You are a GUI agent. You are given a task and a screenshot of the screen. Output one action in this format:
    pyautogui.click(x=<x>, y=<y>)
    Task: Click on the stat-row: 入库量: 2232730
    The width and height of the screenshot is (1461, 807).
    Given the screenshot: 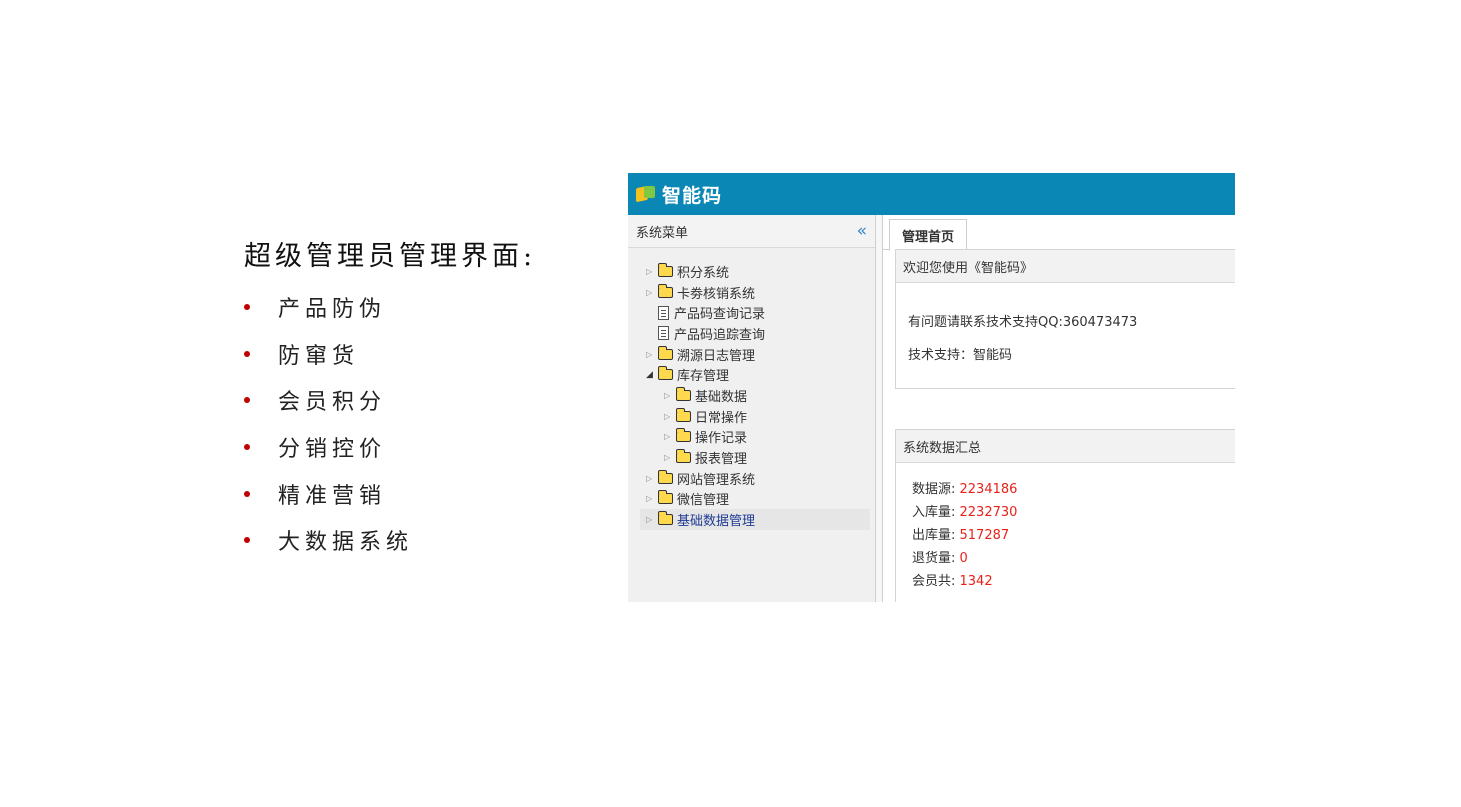 What is the action you would take?
    pyautogui.click(x=965, y=512)
    